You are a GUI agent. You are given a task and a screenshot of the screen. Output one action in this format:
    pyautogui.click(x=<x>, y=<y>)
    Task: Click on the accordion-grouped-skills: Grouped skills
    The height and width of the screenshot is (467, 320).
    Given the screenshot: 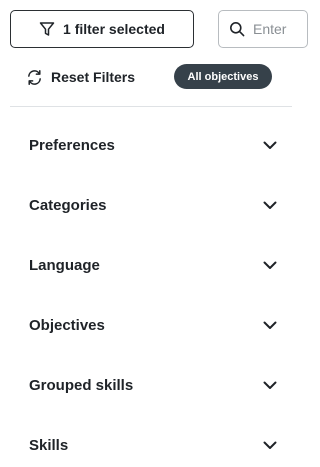 What is the action you would take?
    pyautogui.click(x=146, y=385)
    